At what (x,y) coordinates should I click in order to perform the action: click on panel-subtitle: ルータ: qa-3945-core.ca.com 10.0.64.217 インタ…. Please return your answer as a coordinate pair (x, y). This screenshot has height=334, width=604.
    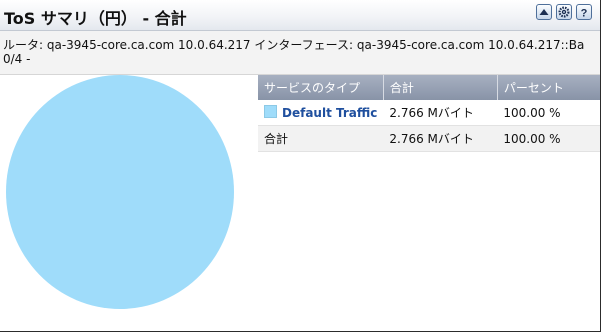
    Looking at the image, I should click on (300, 53).